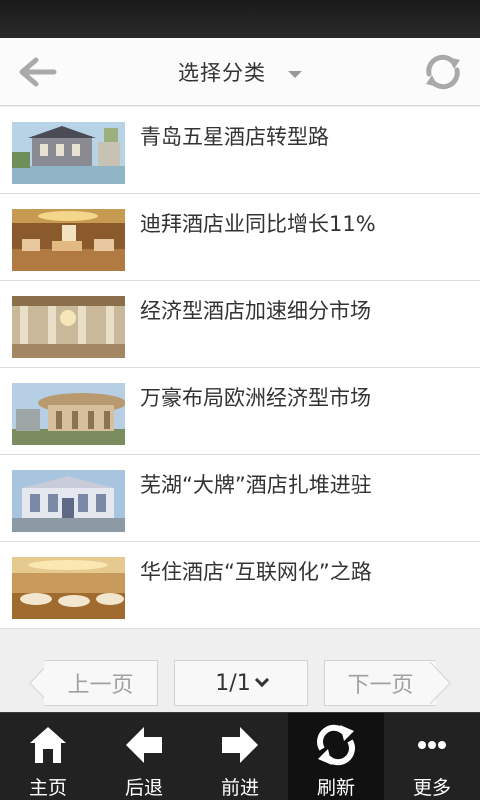 The image size is (480, 800). Describe the element at coordinates (234, 137) in the screenshot. I see `article-title: 青岛五星酒店转型路` at that location.